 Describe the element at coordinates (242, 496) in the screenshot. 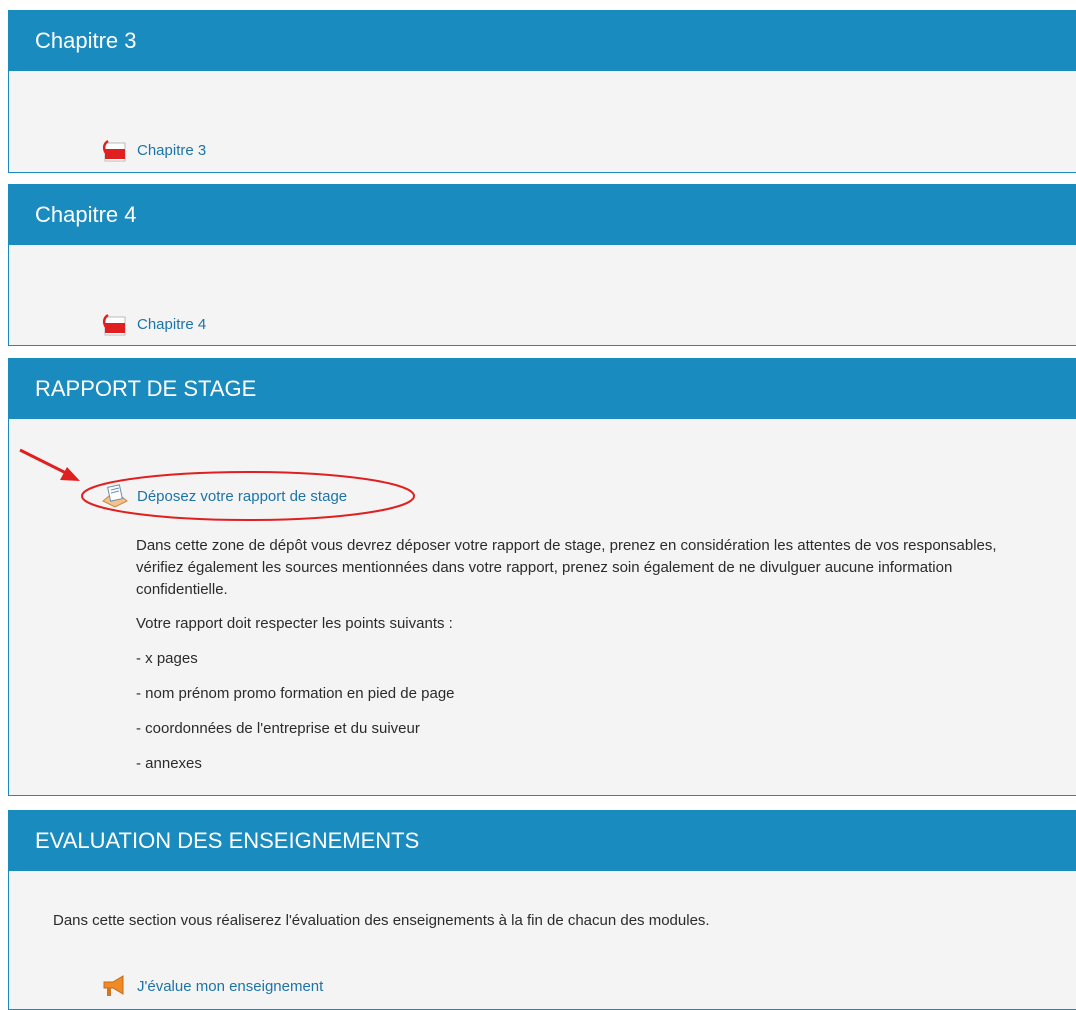

I see `activity-link: Déposez votre rapport de stage` at that location.